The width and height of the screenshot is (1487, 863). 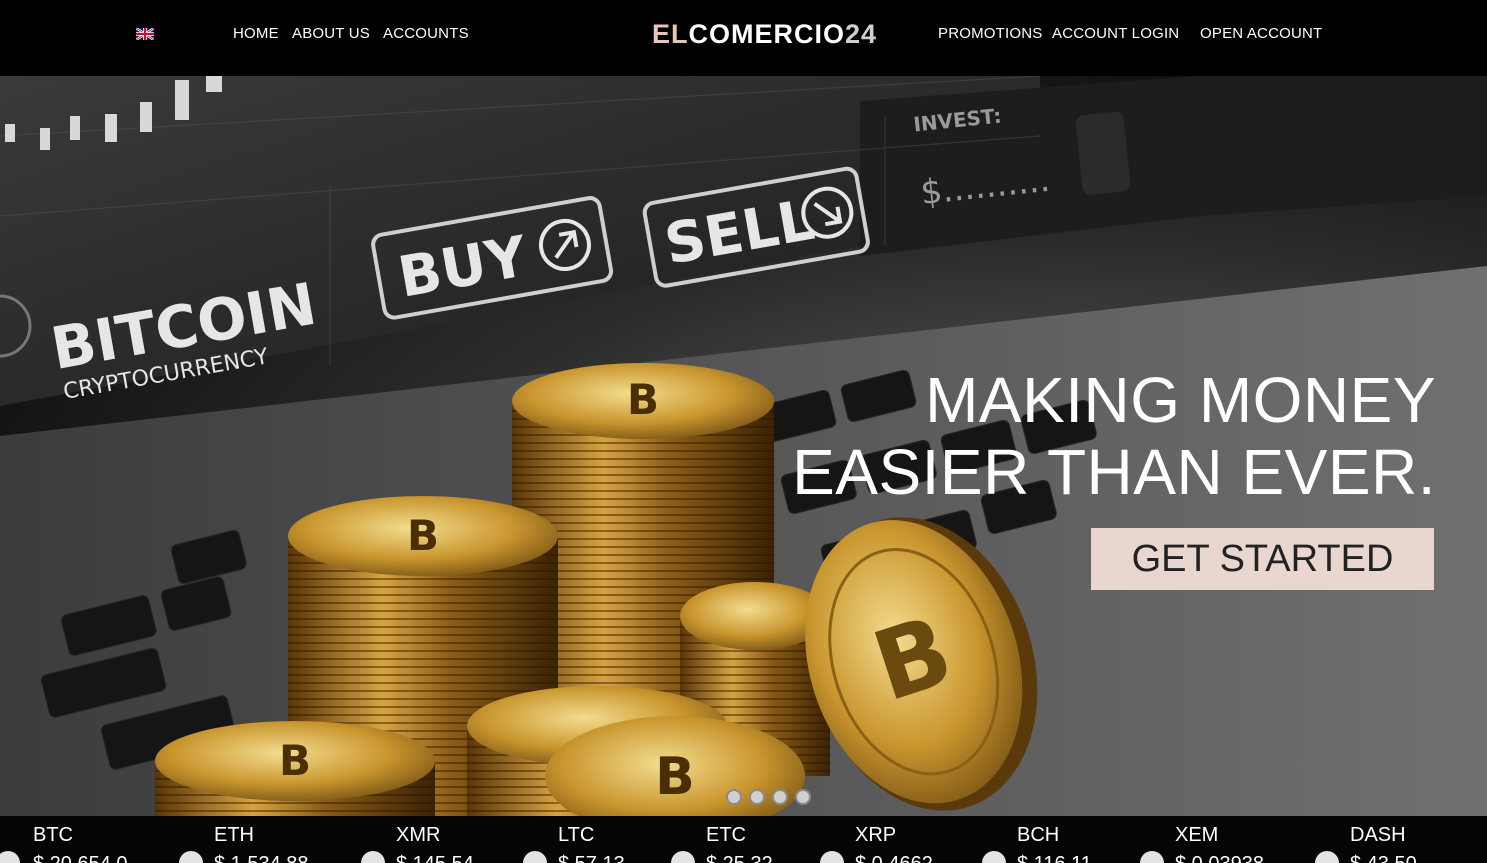 What do you see at coordinates (256, 34) in the screenshot?
I see `nav-home: HOME` at bounding box center [256, 34].